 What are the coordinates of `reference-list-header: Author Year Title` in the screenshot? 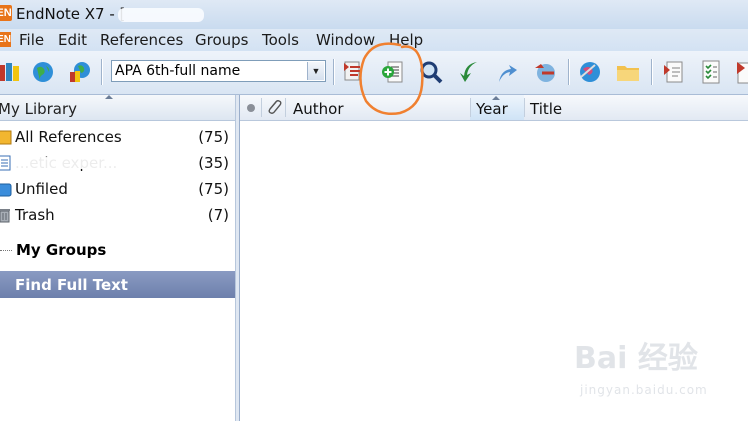 It's located at (494, 108).